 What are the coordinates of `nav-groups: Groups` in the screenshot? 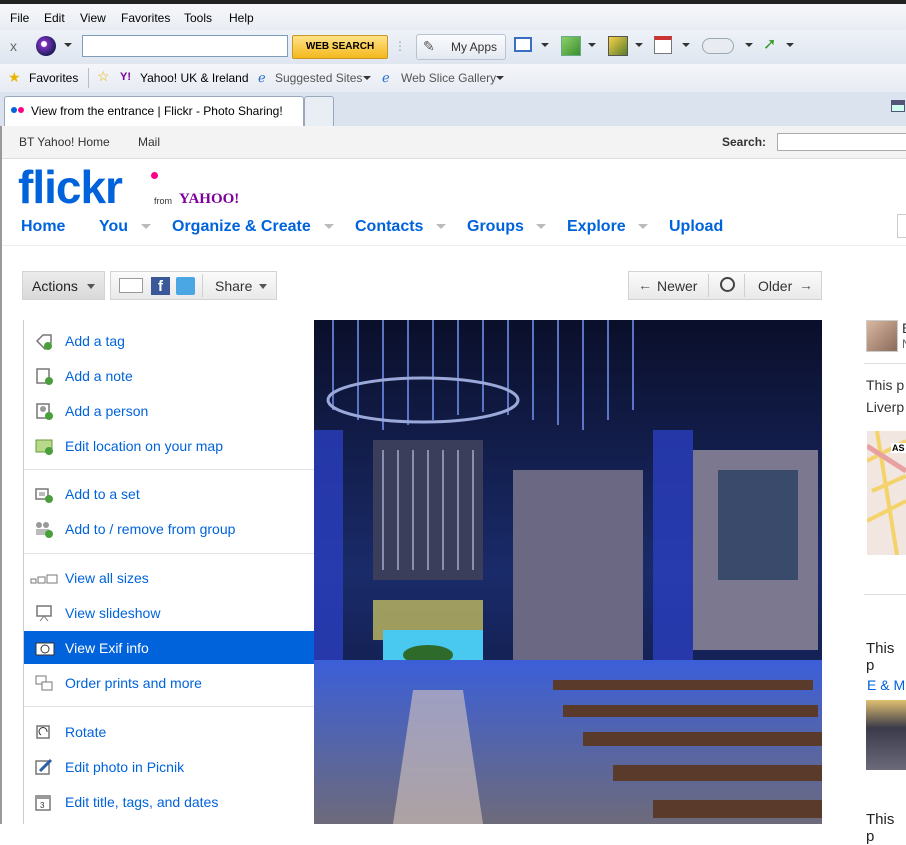 It's located at (495, 227).